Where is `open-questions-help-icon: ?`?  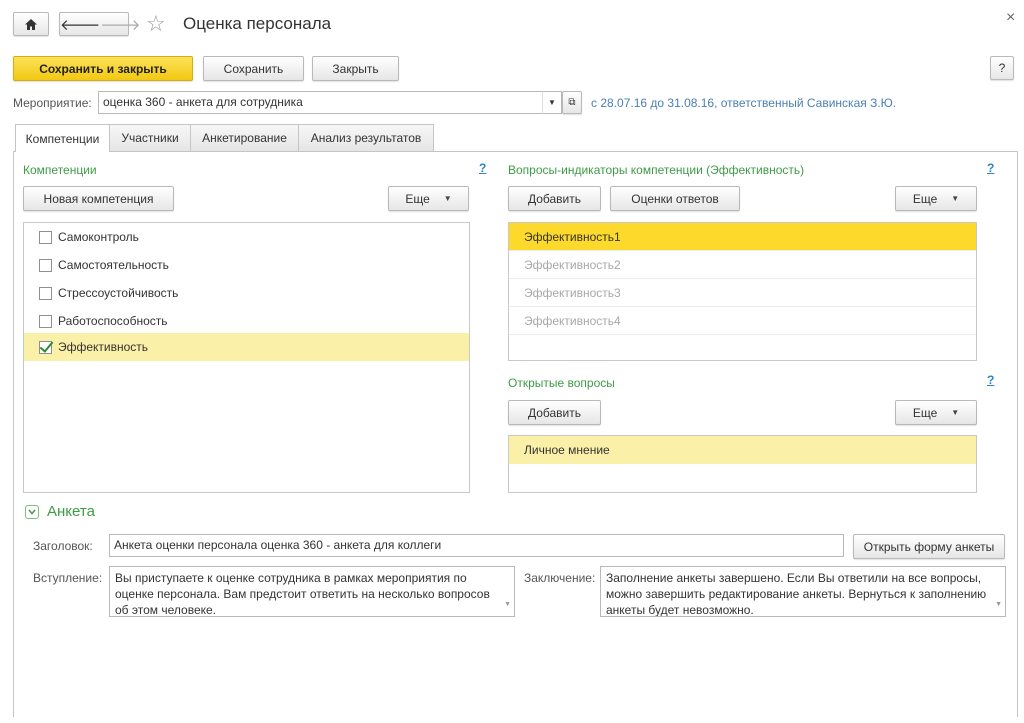
open-questions-help-icon: ? is located at coordinates (990, 380).